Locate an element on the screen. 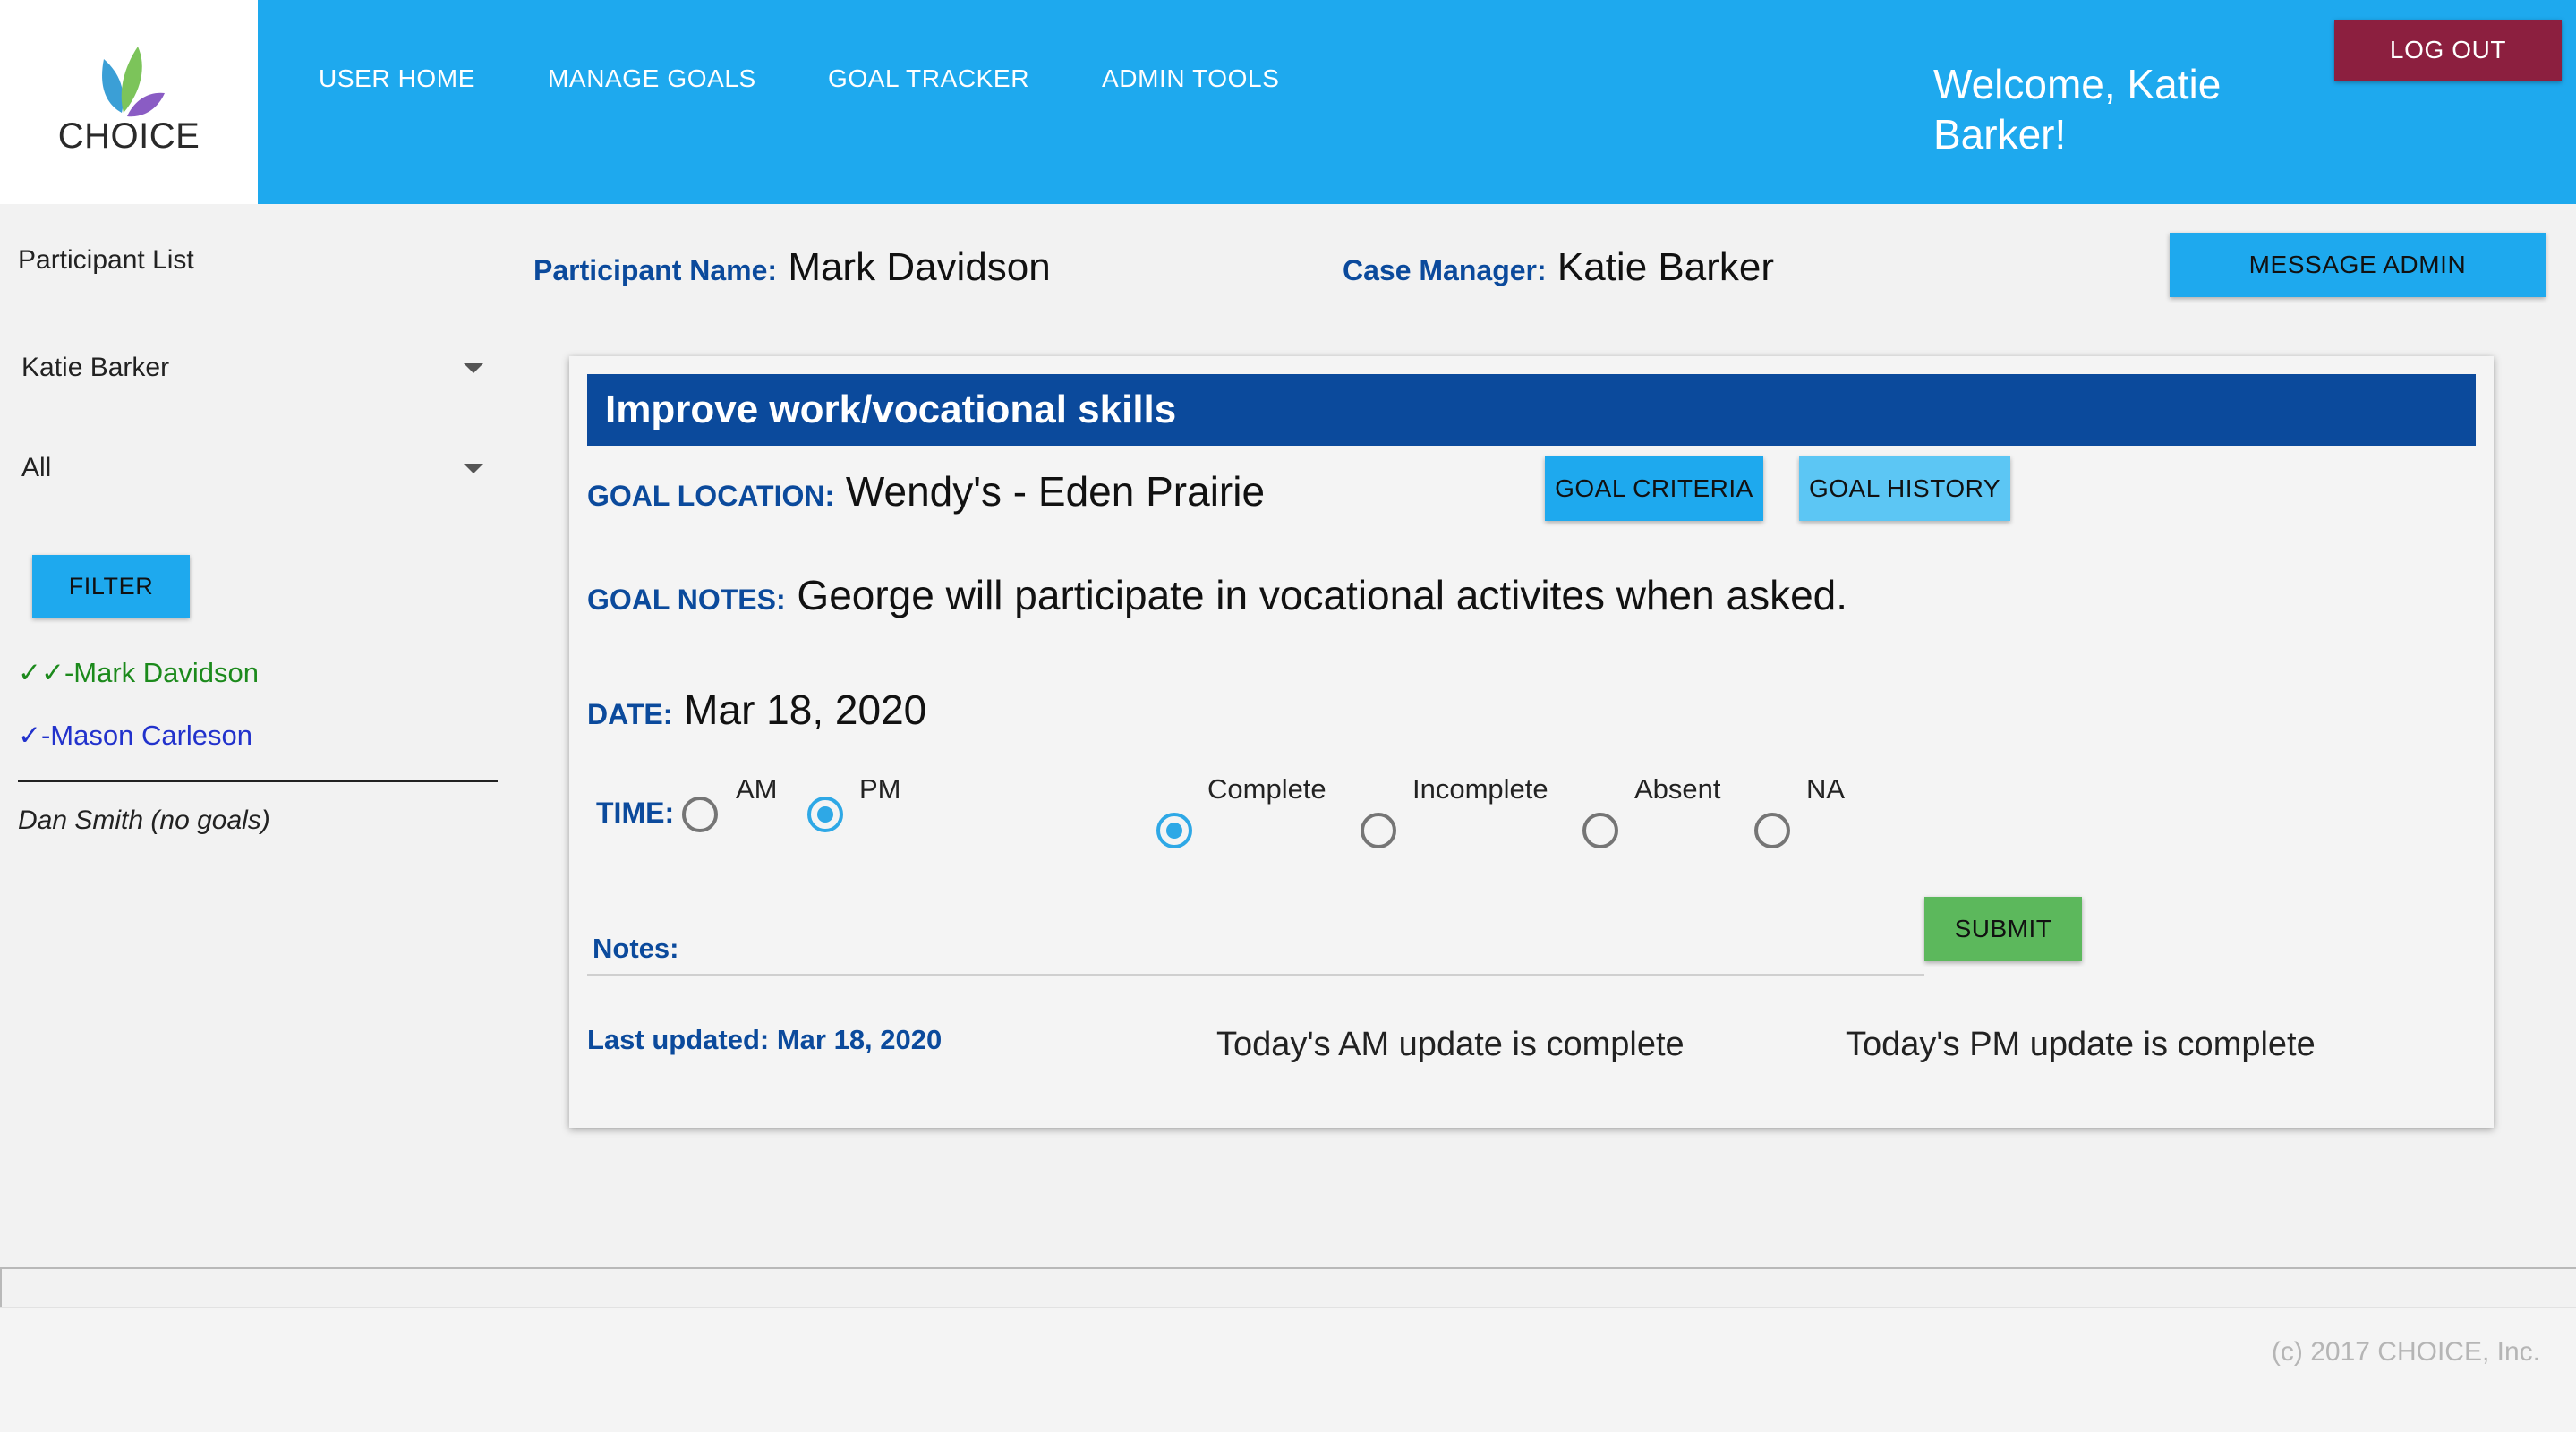  status-absent-label: Absent is located at coordinates (1677, 789).